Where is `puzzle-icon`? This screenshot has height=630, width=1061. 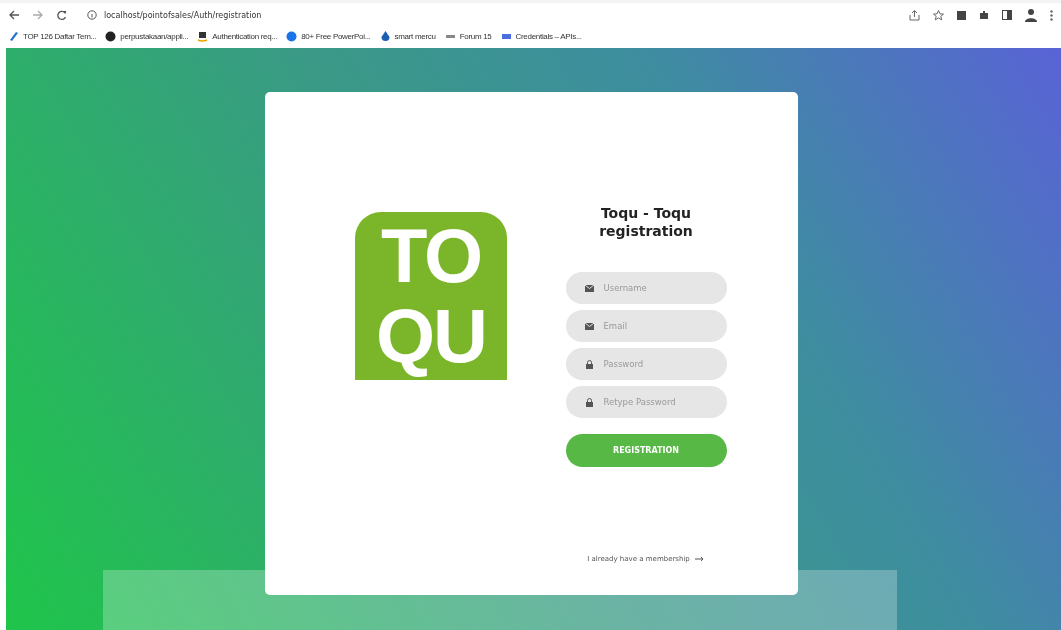 puzzle-icon is located at coordinates (984, 15).